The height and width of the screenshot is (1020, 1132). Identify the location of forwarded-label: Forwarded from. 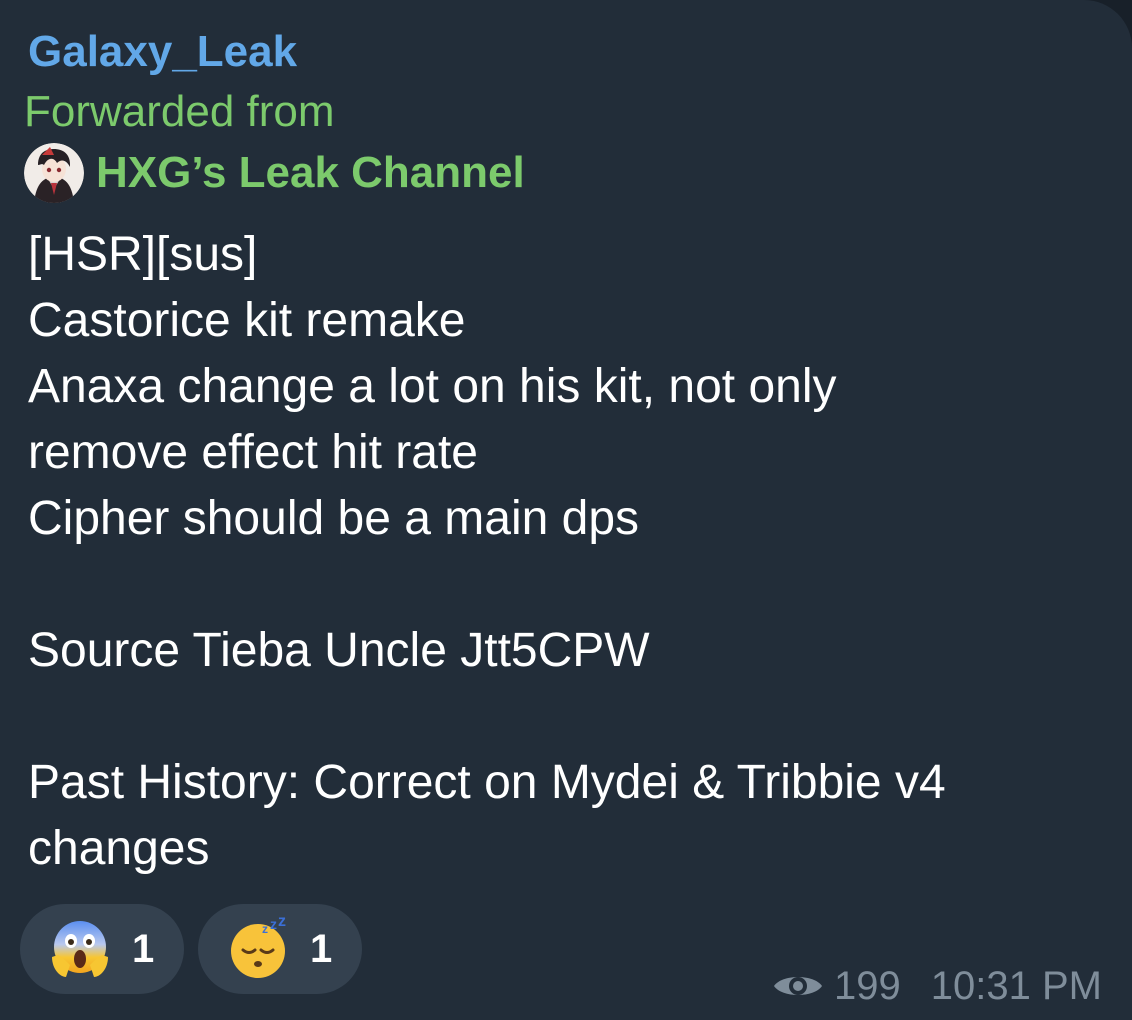
(179, 111).